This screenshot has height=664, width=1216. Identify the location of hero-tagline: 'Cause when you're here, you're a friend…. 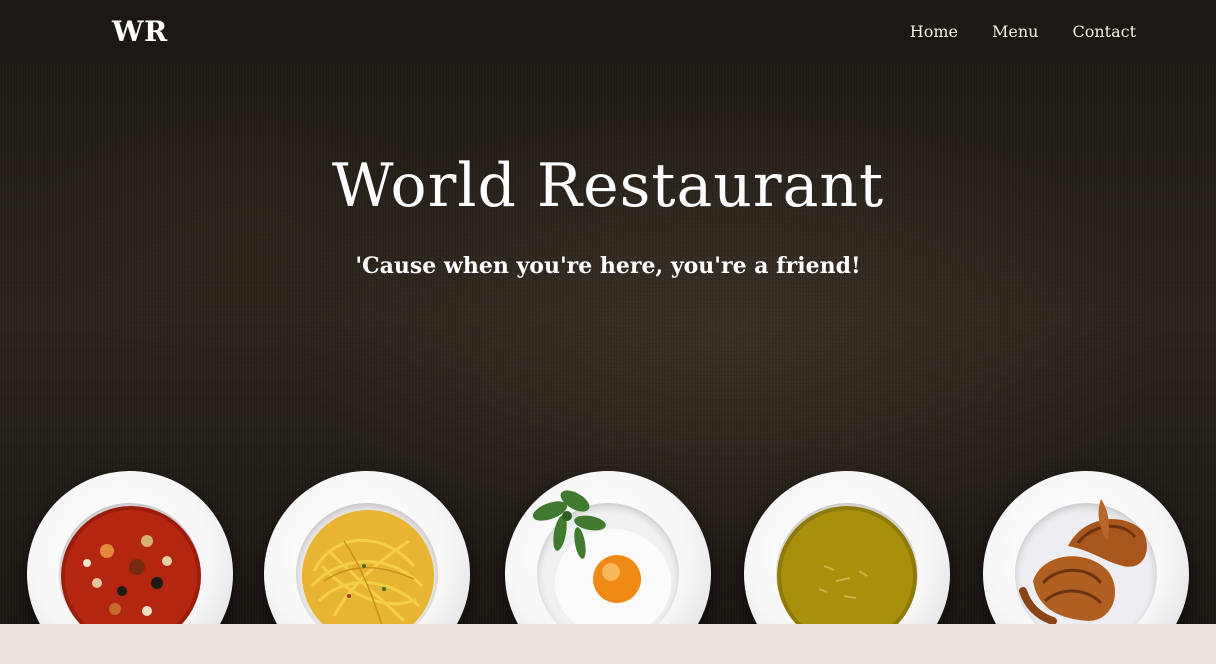
(608, 266).